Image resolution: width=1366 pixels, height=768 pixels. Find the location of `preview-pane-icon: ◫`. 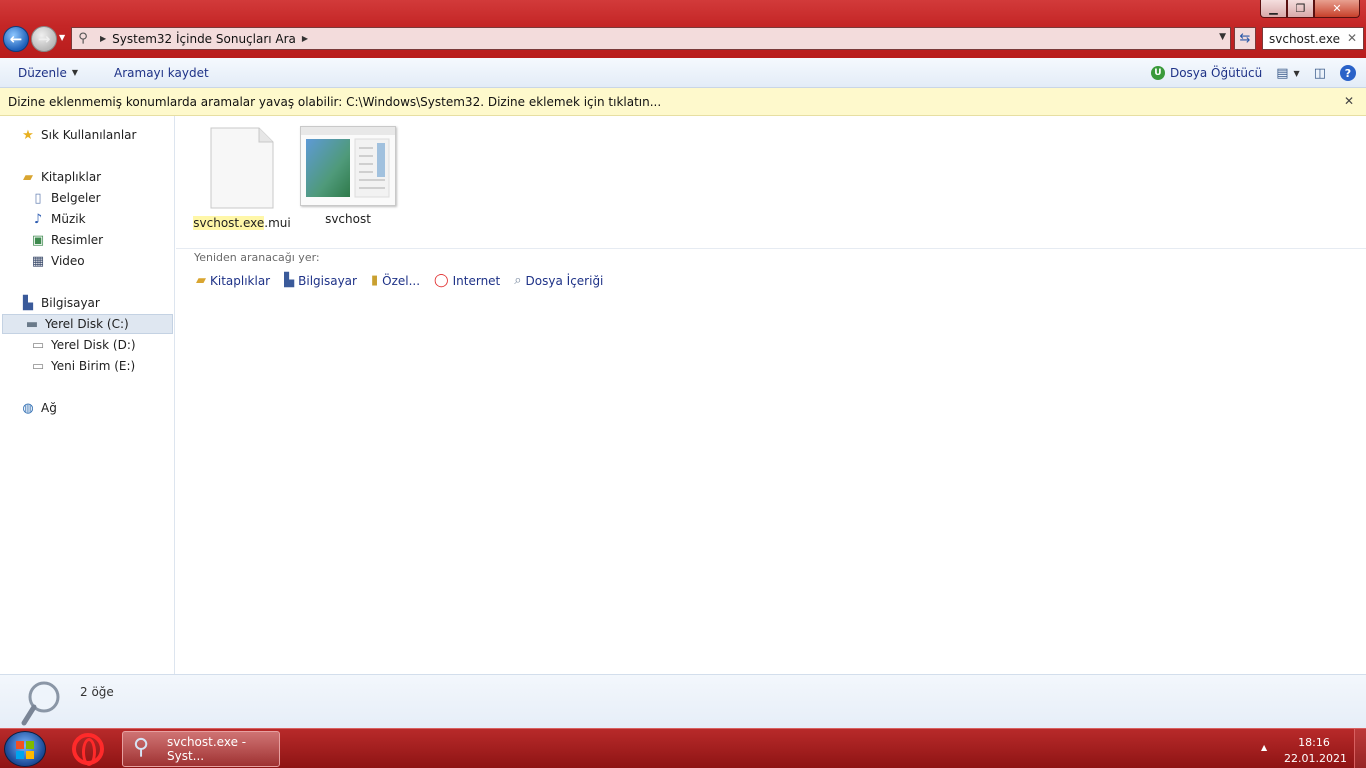

preview-pane-icon: ◫ is located at coordinates (1319, 73).